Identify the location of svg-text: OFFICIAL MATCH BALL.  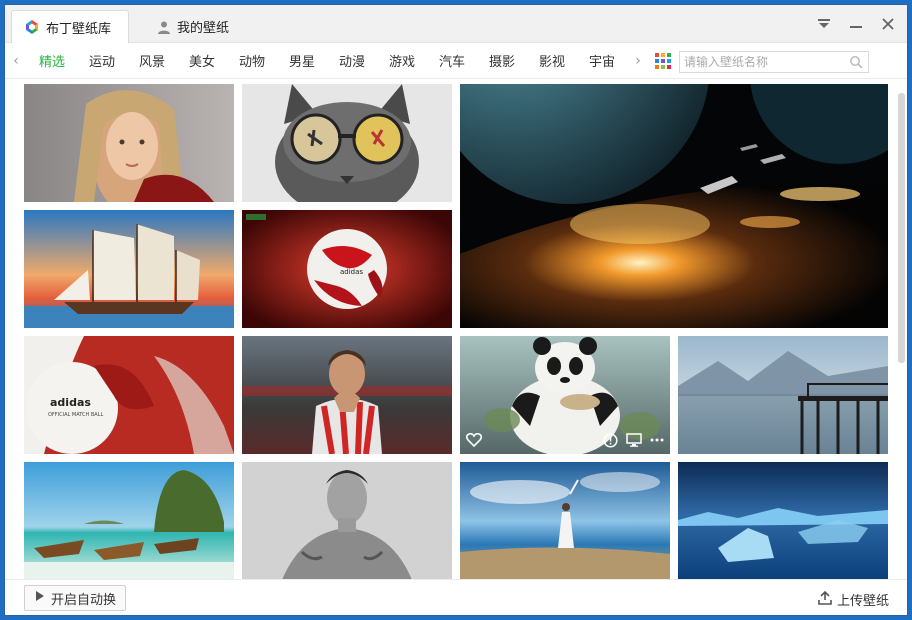
(76, 415).